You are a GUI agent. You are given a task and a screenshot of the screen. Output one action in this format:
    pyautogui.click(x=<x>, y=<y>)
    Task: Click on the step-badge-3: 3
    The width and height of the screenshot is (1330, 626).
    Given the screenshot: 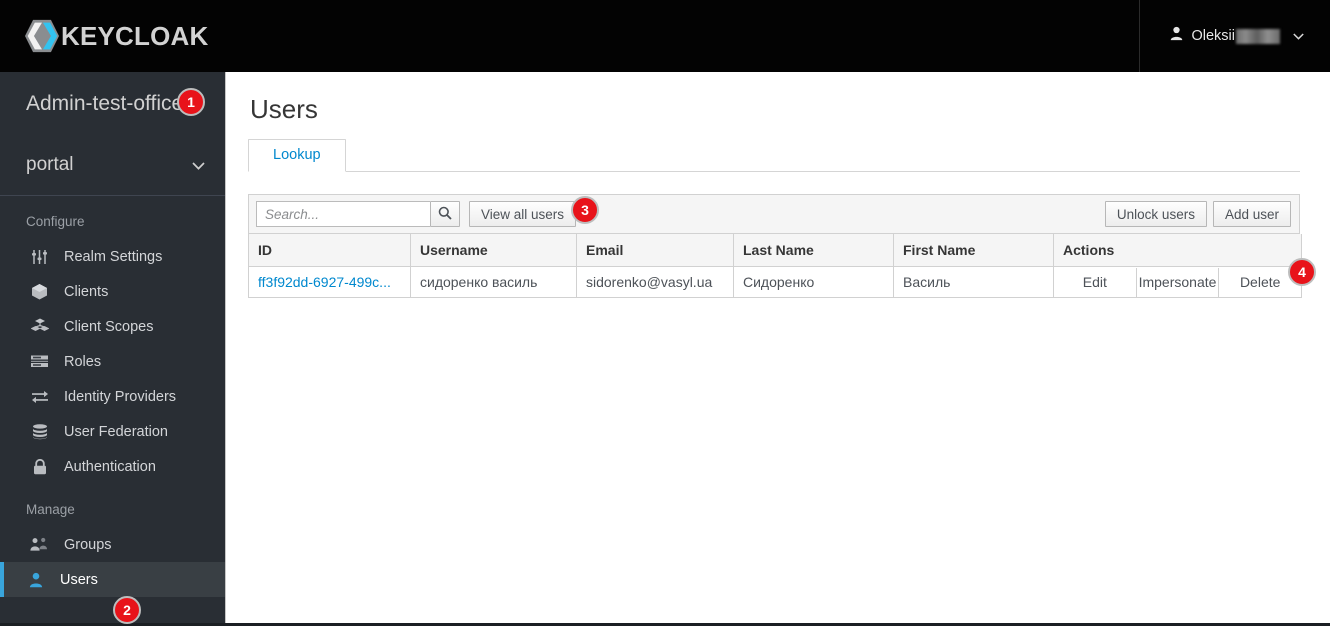 What is the action you would take?
    pyautogui.click(x=585, y=210)
    